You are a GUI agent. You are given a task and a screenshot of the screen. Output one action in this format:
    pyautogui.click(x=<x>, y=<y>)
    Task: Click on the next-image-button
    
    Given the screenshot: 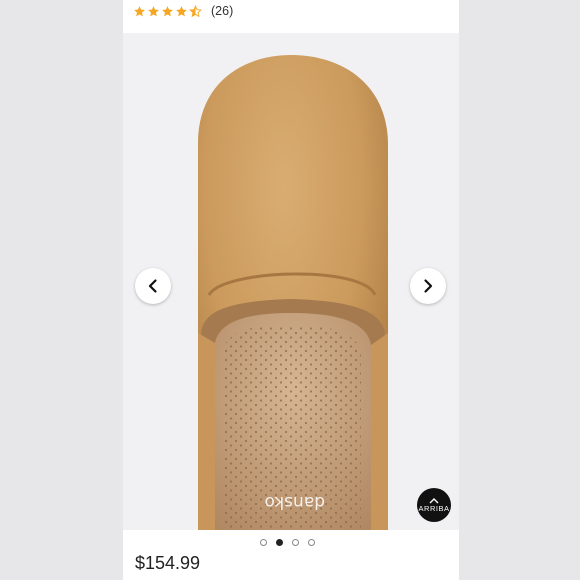 What is the action you would take?
    pyautogui.click(x=428, y=286)
    